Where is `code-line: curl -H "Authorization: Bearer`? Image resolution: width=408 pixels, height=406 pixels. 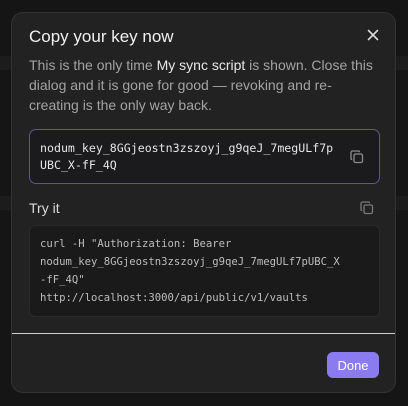 code-line: curl -H "Authorization: Bearer is located at coordinates (136, 244).